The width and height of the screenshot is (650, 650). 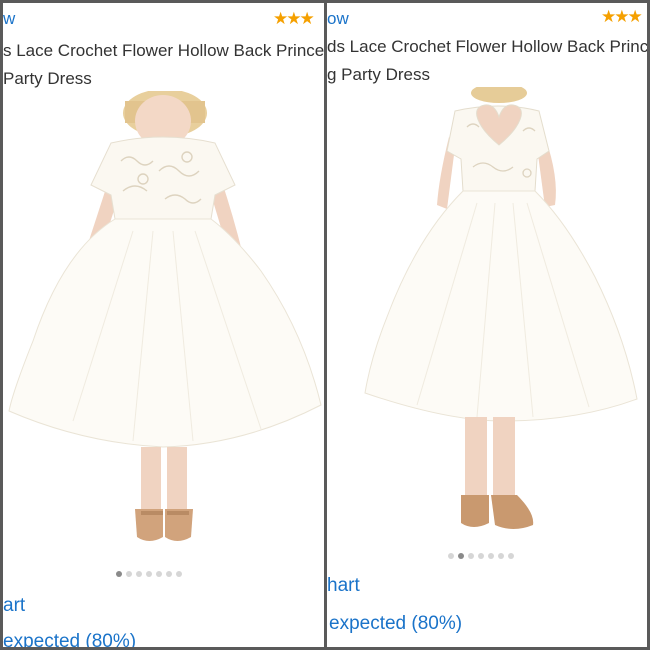 I want to click on brand-link-fragment: w, so click(x=9, y=19).